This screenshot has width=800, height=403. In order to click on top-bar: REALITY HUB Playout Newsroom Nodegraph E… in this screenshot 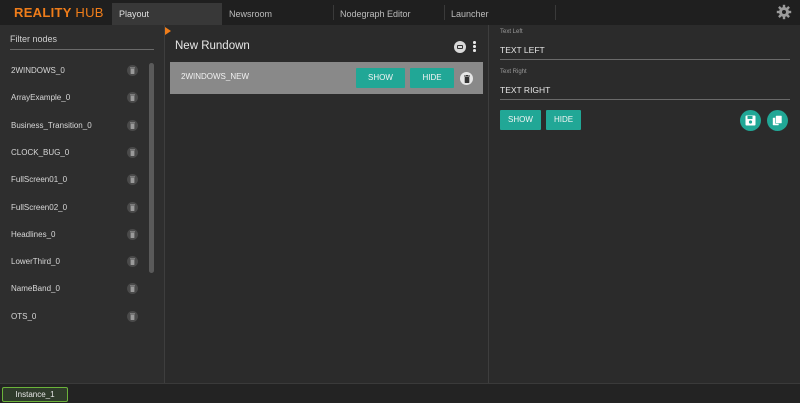, I will do `click(400, 12)`.